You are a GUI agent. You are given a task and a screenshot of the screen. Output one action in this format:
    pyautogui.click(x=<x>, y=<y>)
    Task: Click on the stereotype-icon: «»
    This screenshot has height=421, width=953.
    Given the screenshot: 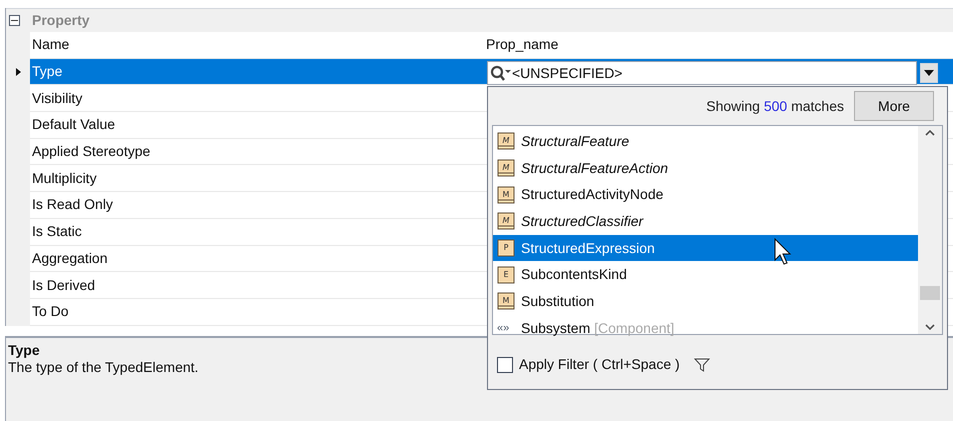 What is the action you would take?
    pyautogui.click(x=506, y=328)
    